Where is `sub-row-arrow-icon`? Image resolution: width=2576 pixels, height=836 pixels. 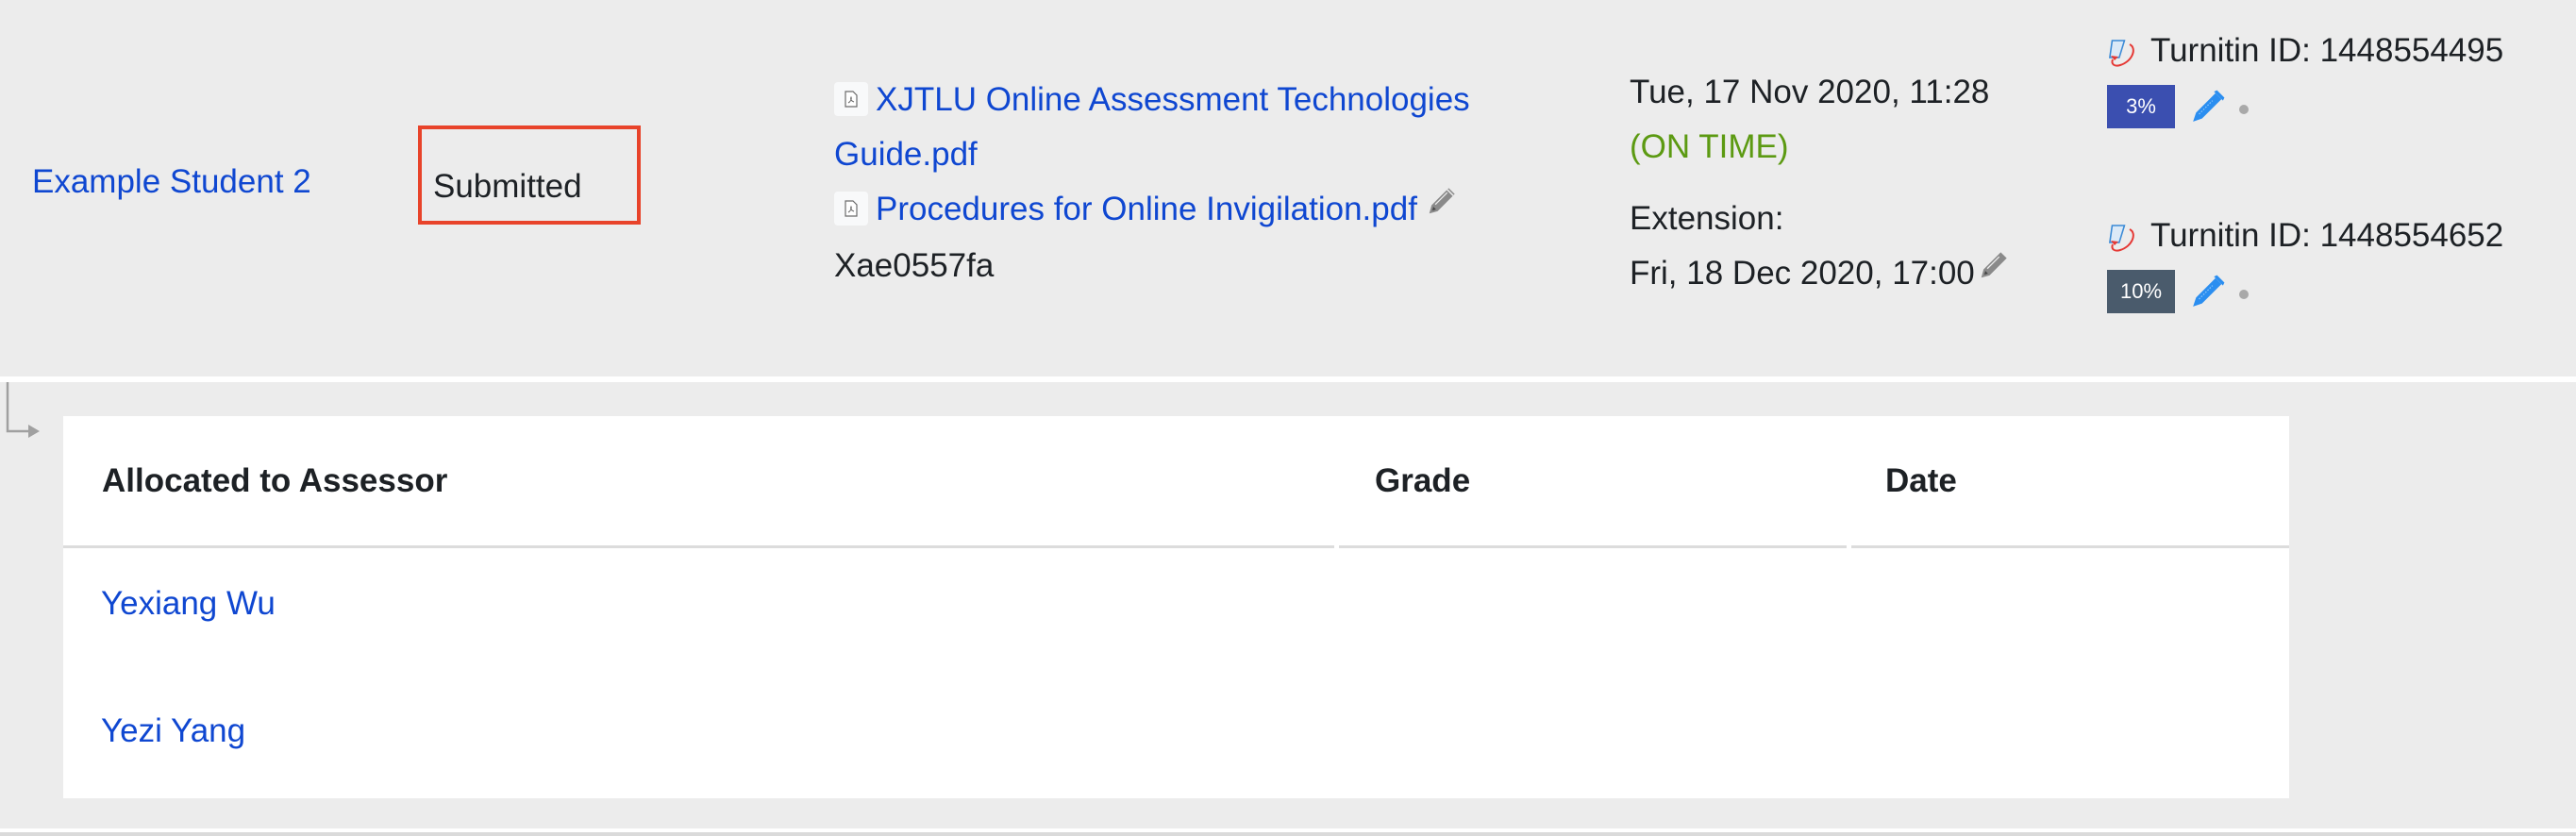 sub-row-arrow-icon is located at coordinates (23, 410).